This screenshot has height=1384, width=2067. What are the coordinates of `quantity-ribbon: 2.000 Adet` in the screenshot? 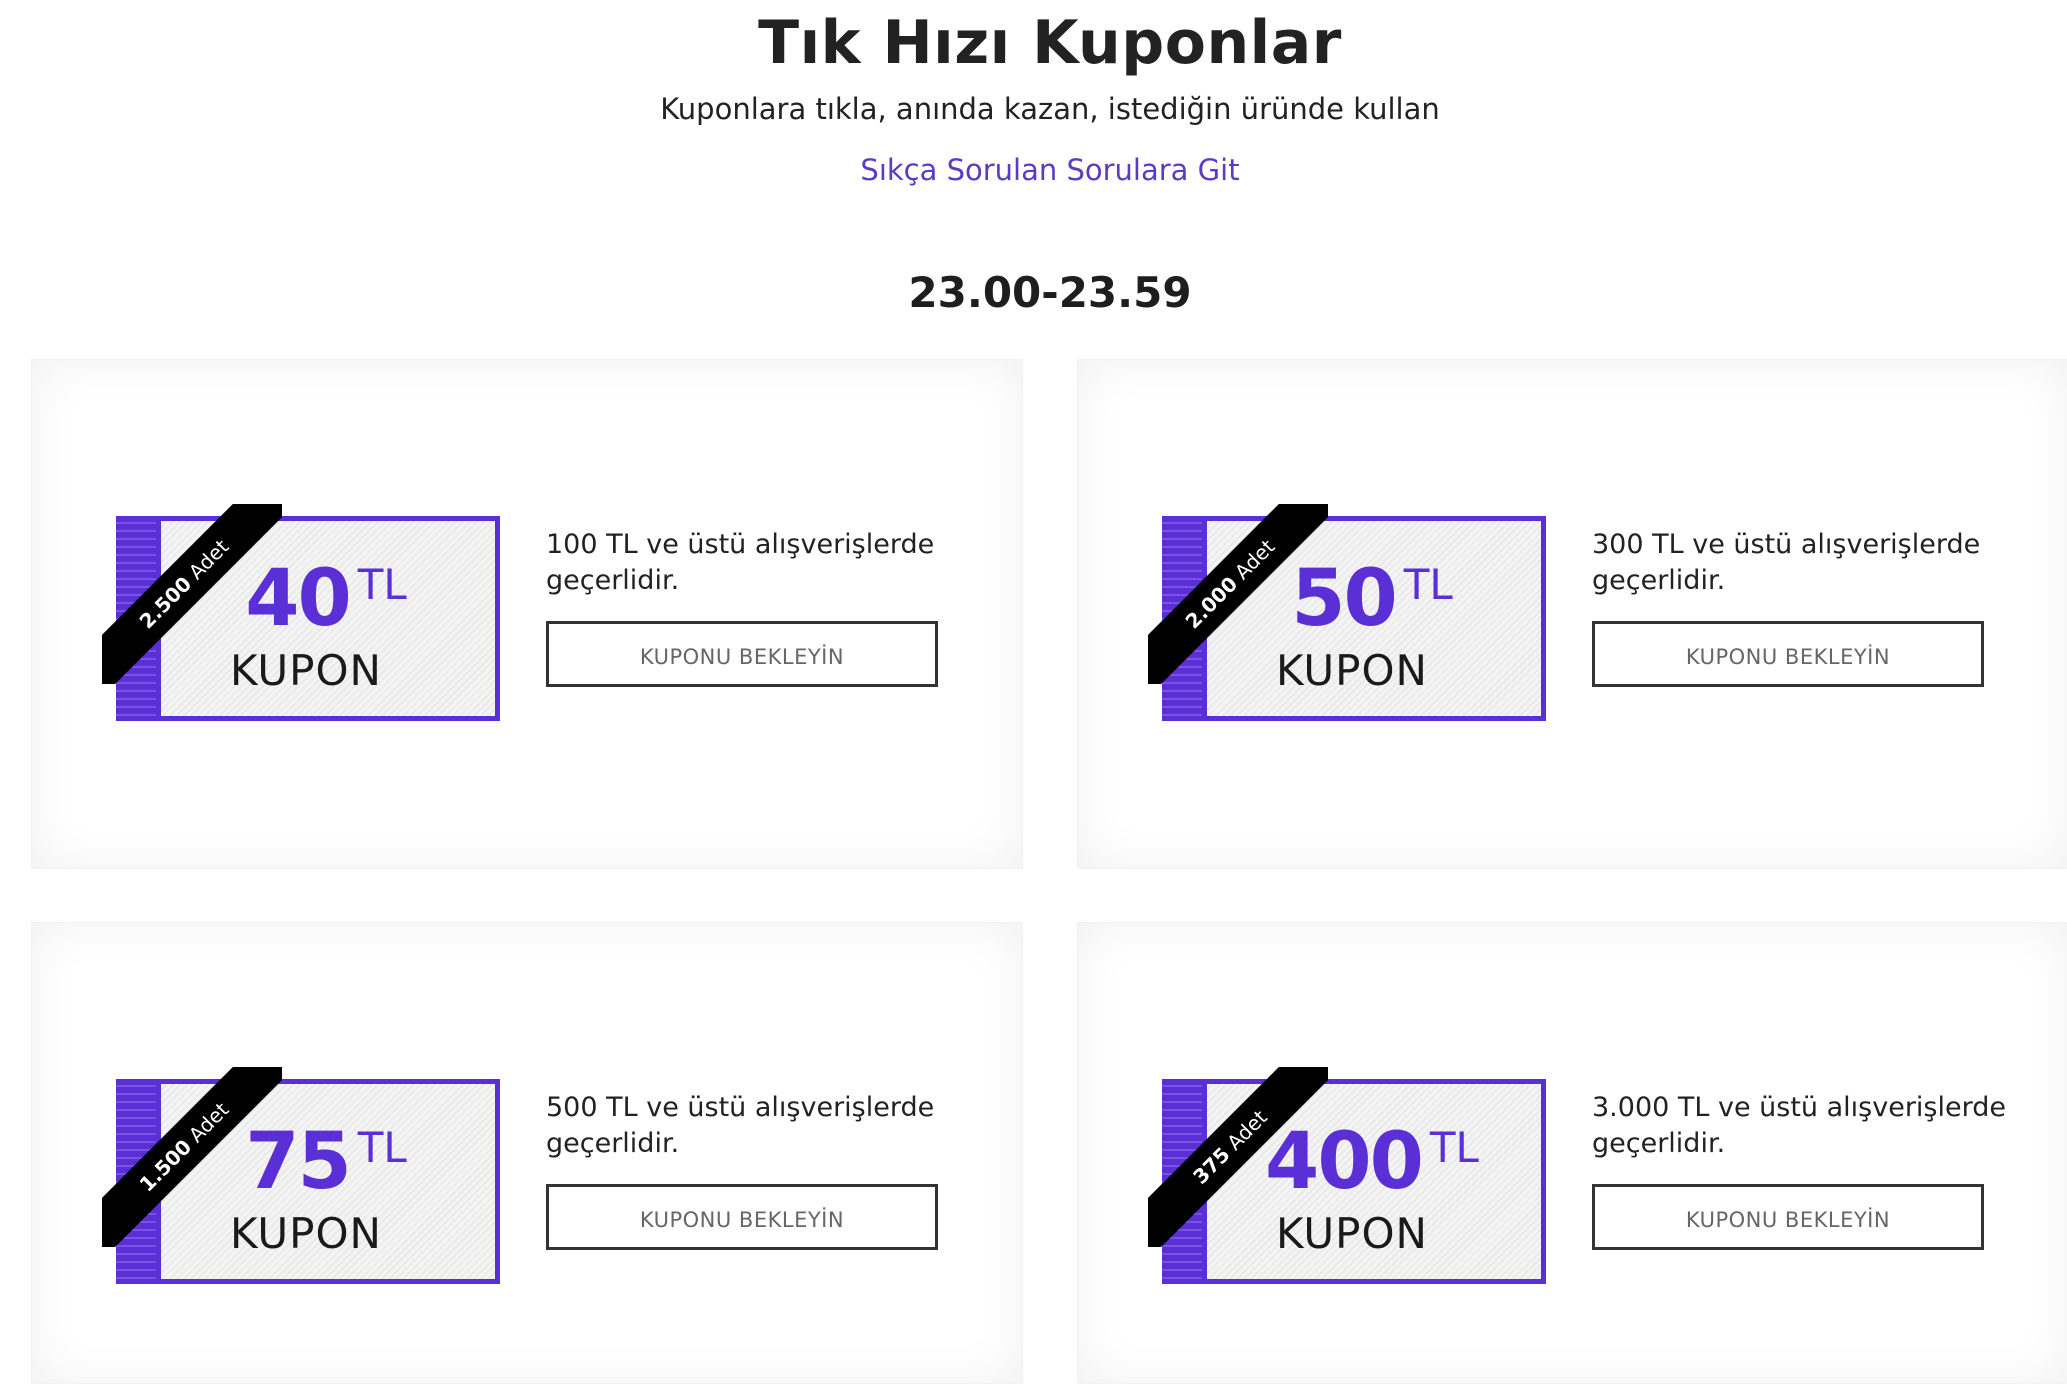 It's located at (1238, 594).